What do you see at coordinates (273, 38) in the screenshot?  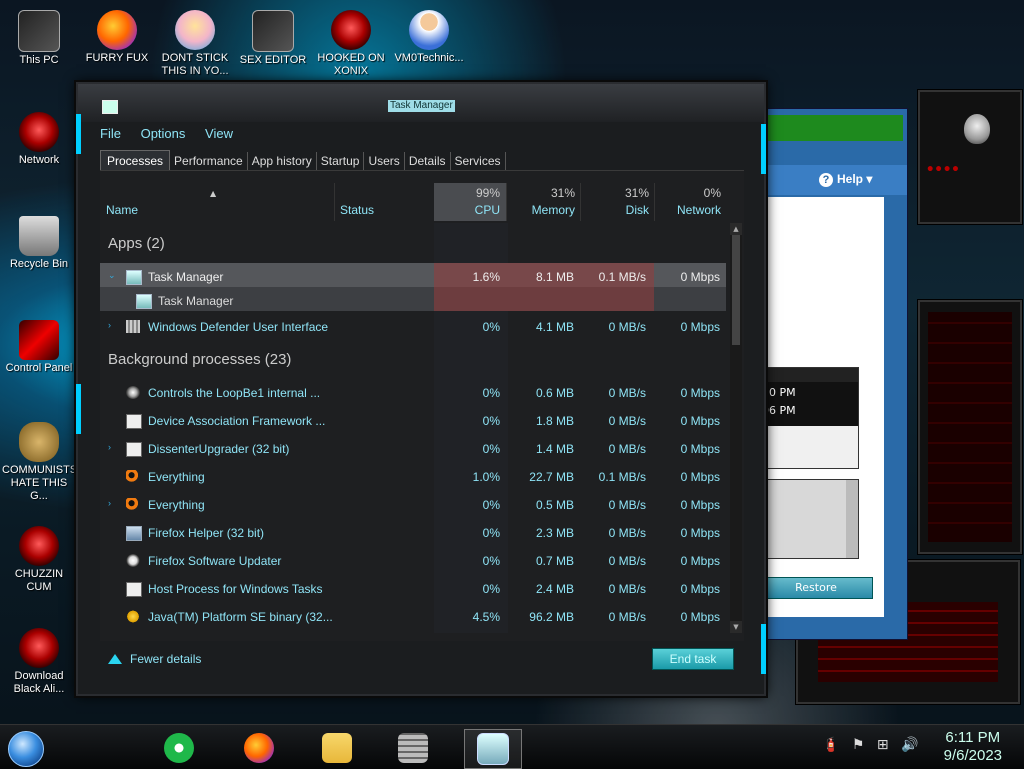 I see `desktop-icon: SEX EDITOR` at bounding box center [273, 38].